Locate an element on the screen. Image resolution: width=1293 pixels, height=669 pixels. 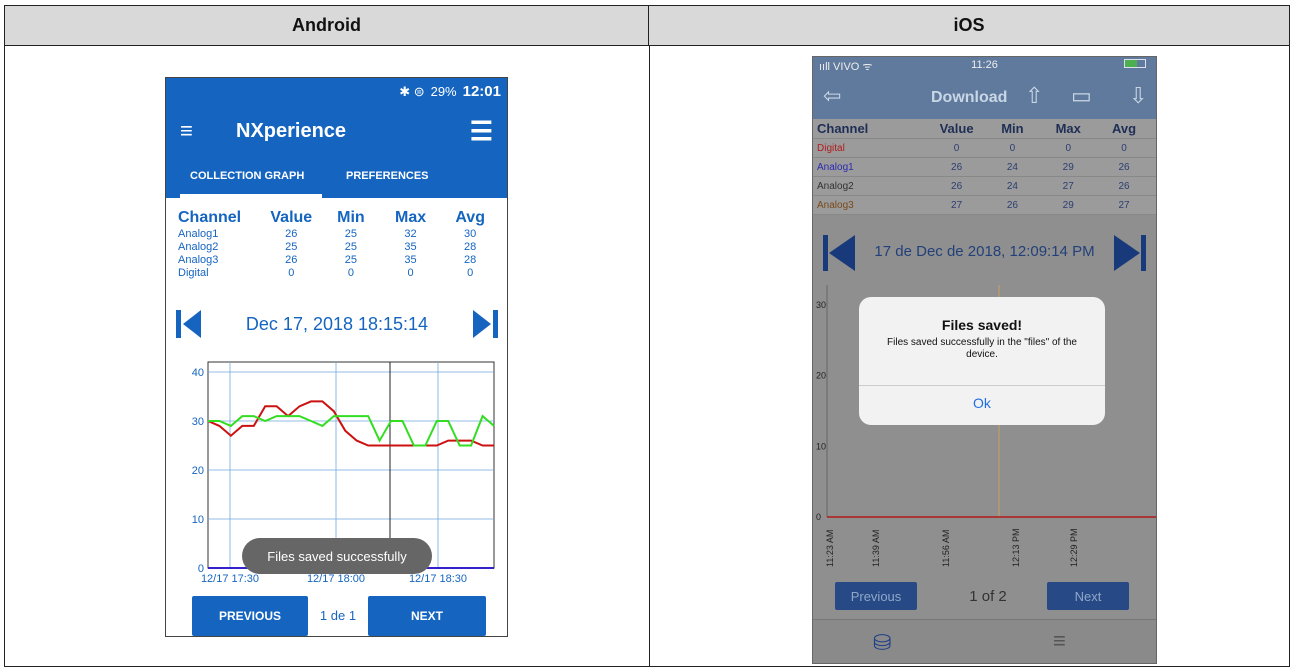
table-row: Analog1 26 25 32 30 is located at coordinates (327, 234).